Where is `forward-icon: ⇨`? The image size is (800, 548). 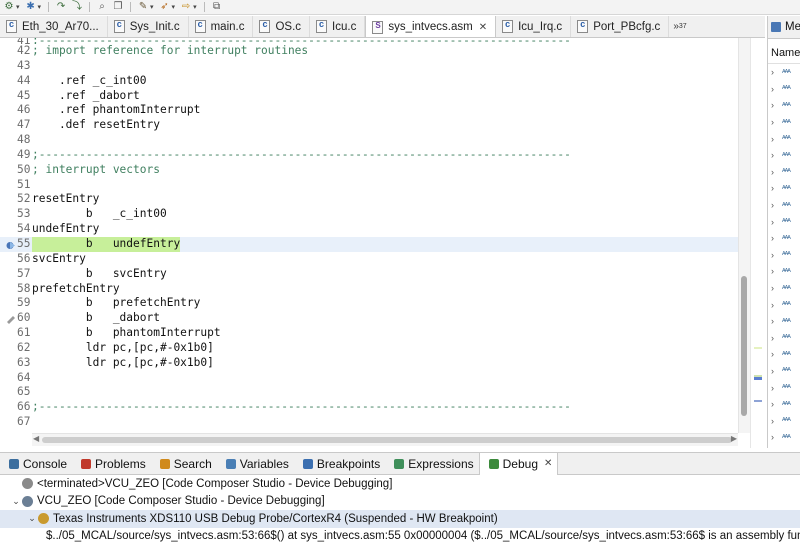 forward-icon: ⇨ is located at coordinates (186, 7).